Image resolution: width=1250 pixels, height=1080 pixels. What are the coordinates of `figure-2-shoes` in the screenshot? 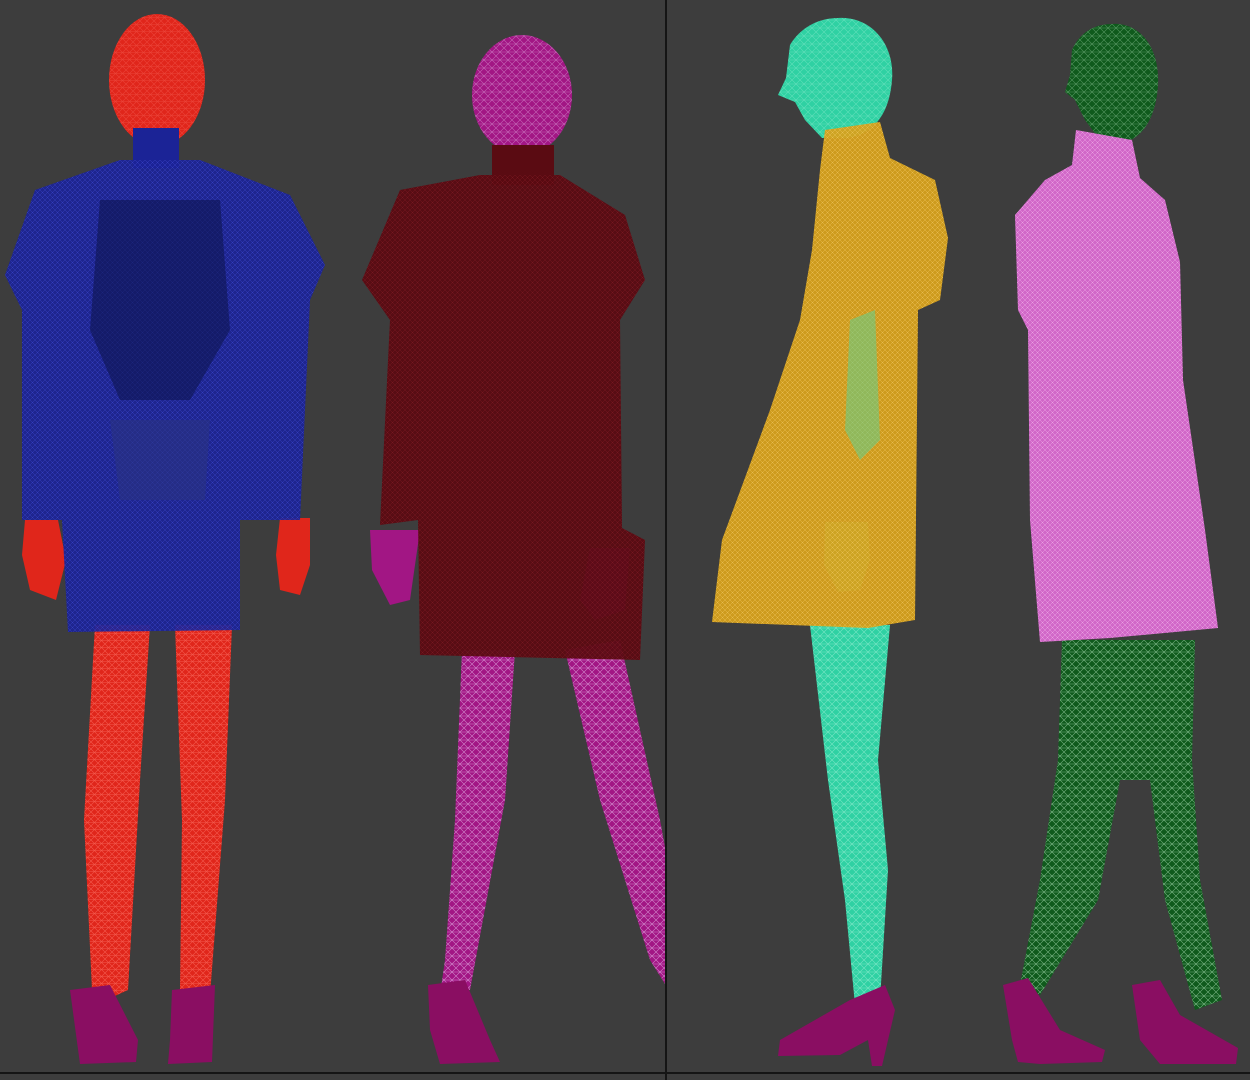 It's located at (464, 1022).